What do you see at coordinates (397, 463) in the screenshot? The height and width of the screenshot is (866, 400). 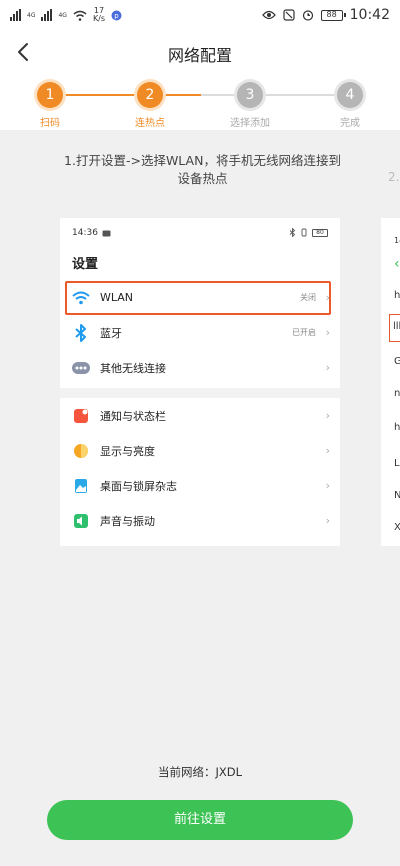 I see `peek-text: L` at bounding box center [397, 463].